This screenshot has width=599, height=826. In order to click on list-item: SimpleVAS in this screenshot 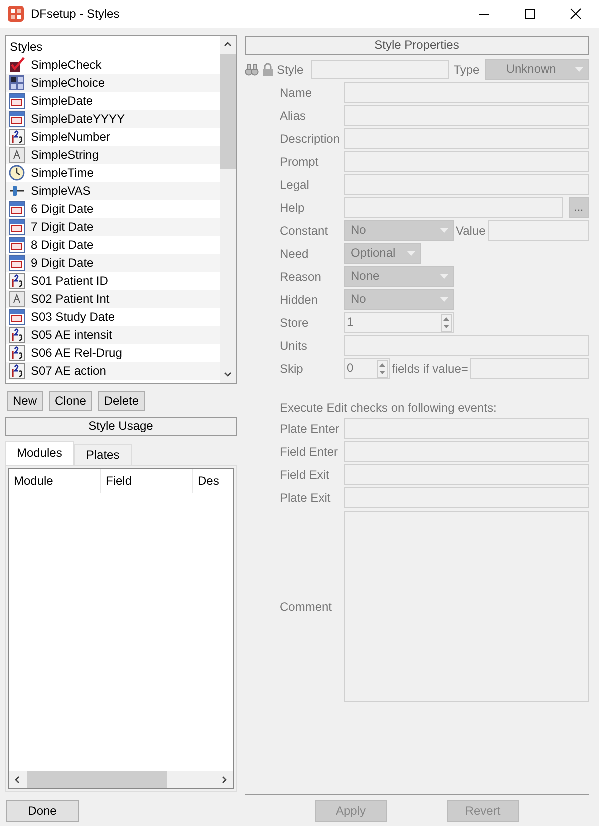, I will do `click(113, 191)`.